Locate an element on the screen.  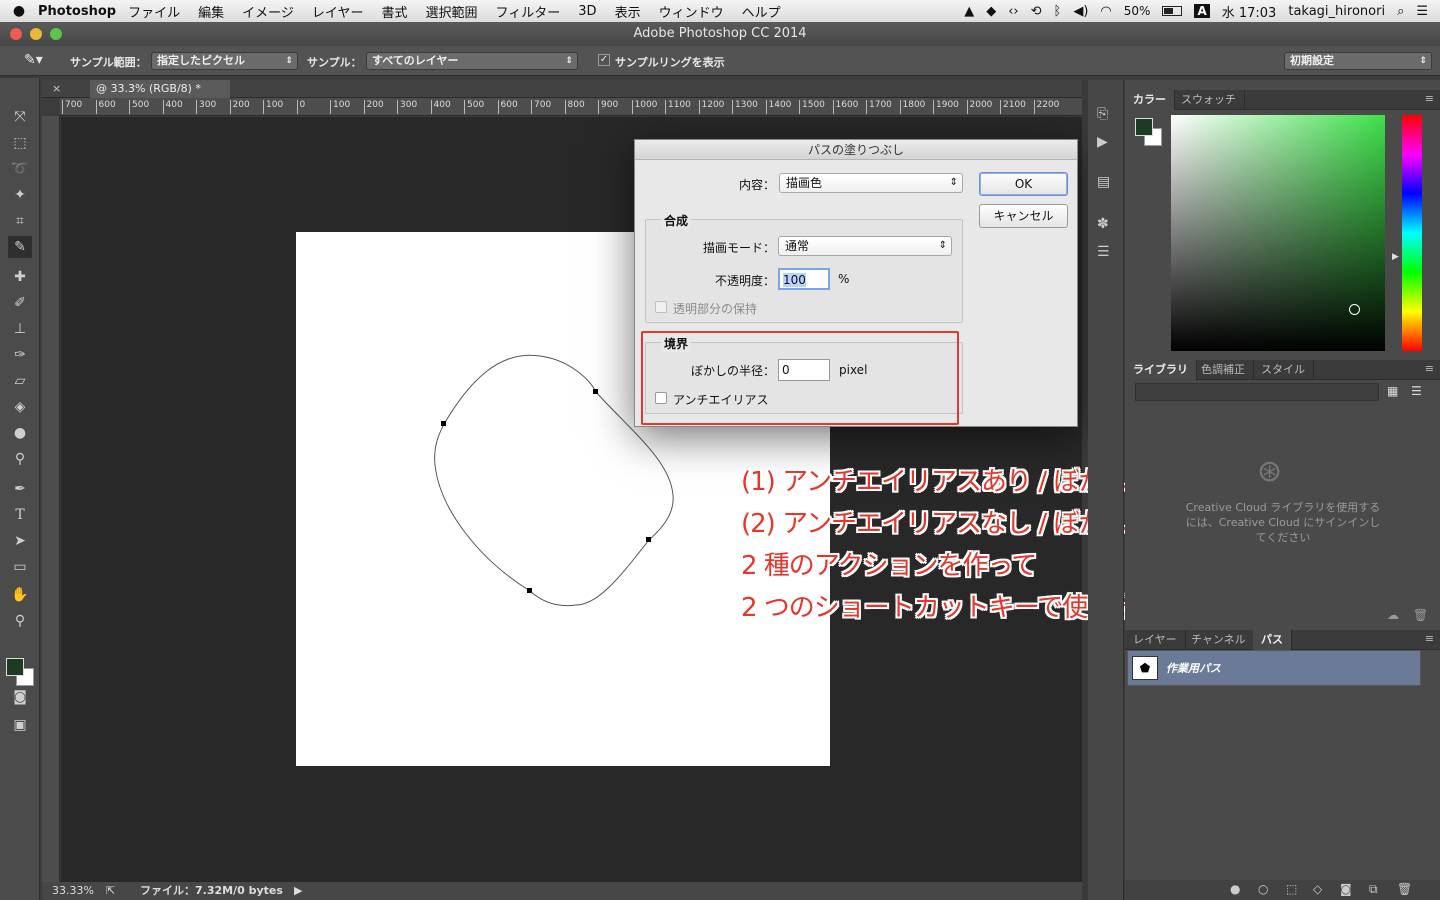
menu-file: ファイル is located at coordinates (154, 11).